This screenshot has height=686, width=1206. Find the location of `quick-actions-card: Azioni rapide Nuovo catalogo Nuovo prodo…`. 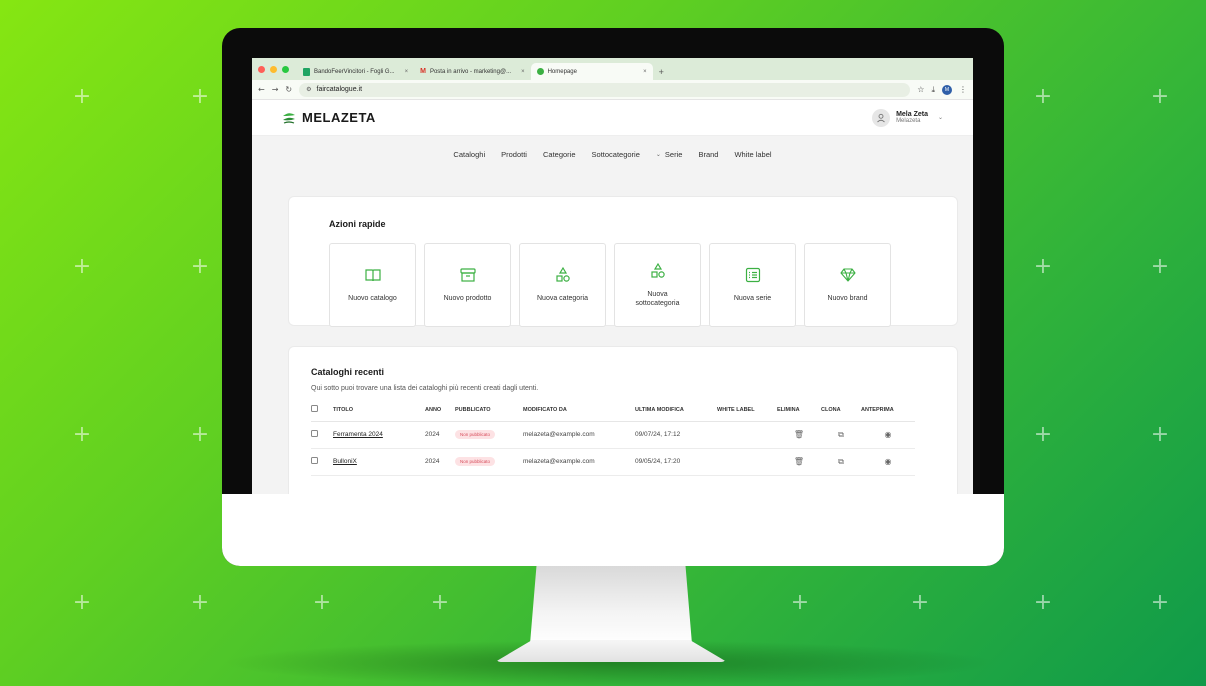

quick-actions-card: Azioni rapide Nuovo catalogo Nuovo prodo… is located at coordinates (623, 261).